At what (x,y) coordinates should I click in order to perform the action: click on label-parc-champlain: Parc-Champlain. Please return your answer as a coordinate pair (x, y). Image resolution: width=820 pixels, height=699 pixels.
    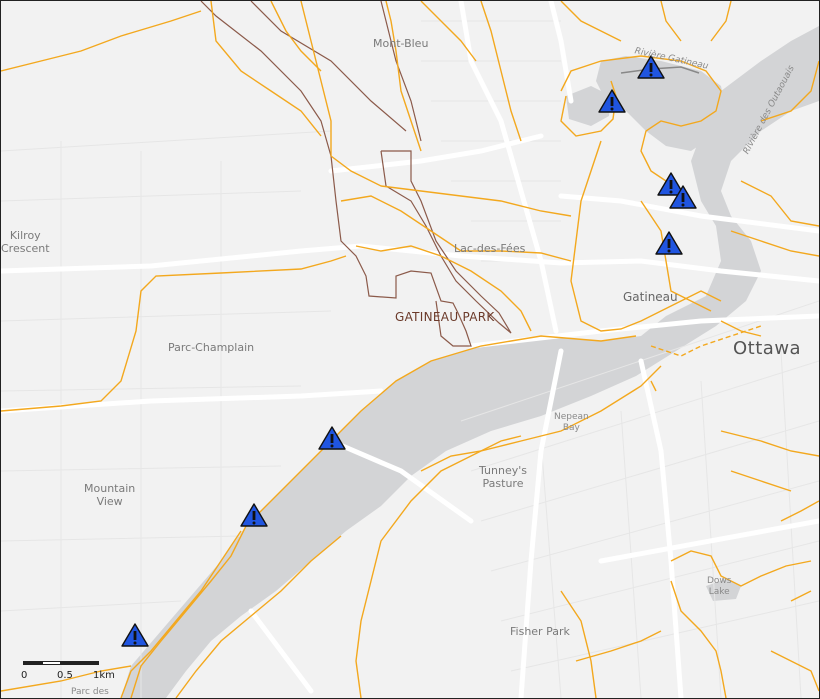
    Looking at the image, I should click on (211, 347).